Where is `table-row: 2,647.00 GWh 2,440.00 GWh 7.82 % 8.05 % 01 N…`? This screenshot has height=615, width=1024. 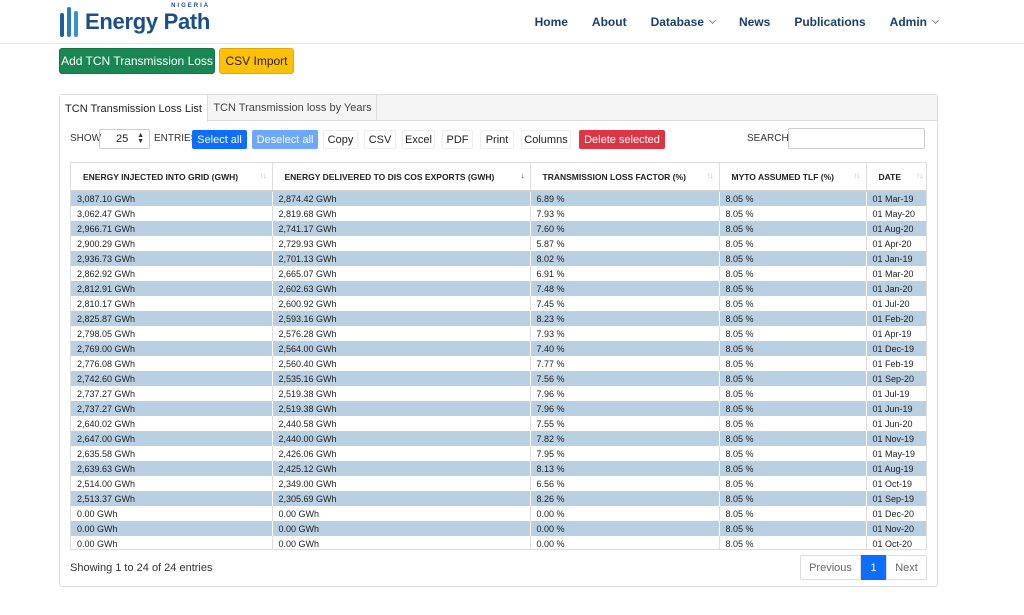
table-row: 2,647.00 GWh 2,440.00 GWh 7.82 % 8.05 % 01 N… is located at coordinates (498, 438).